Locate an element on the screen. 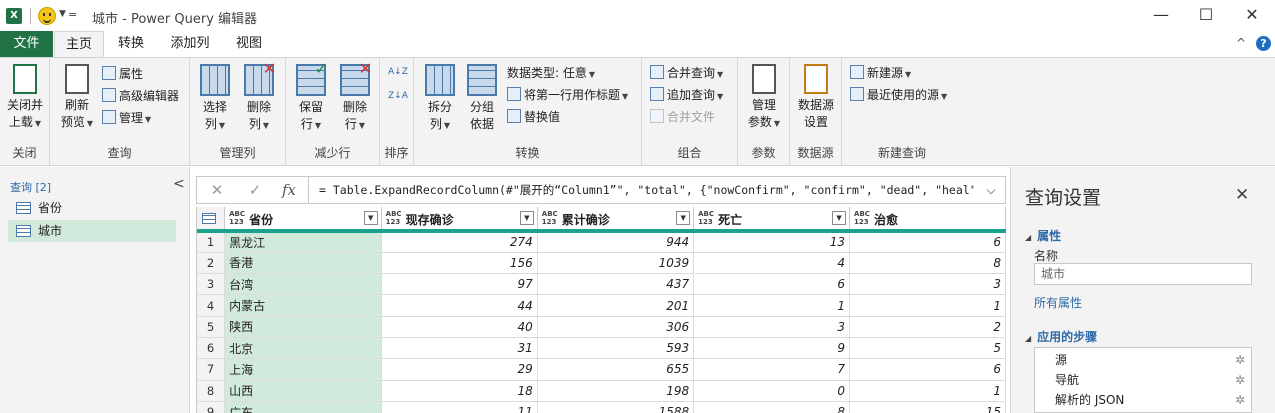  minimize-button: — is located at coordinates (1161, 15).